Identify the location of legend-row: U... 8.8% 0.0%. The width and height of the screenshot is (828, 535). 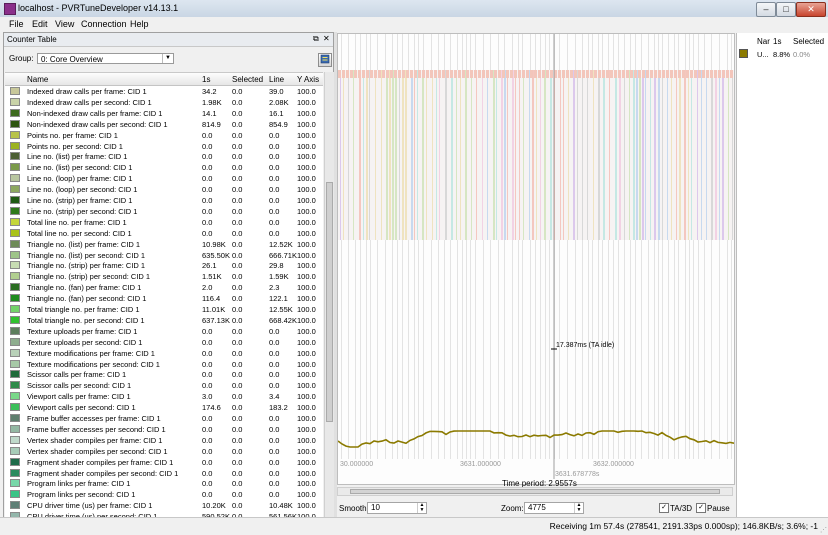
(782, 55).